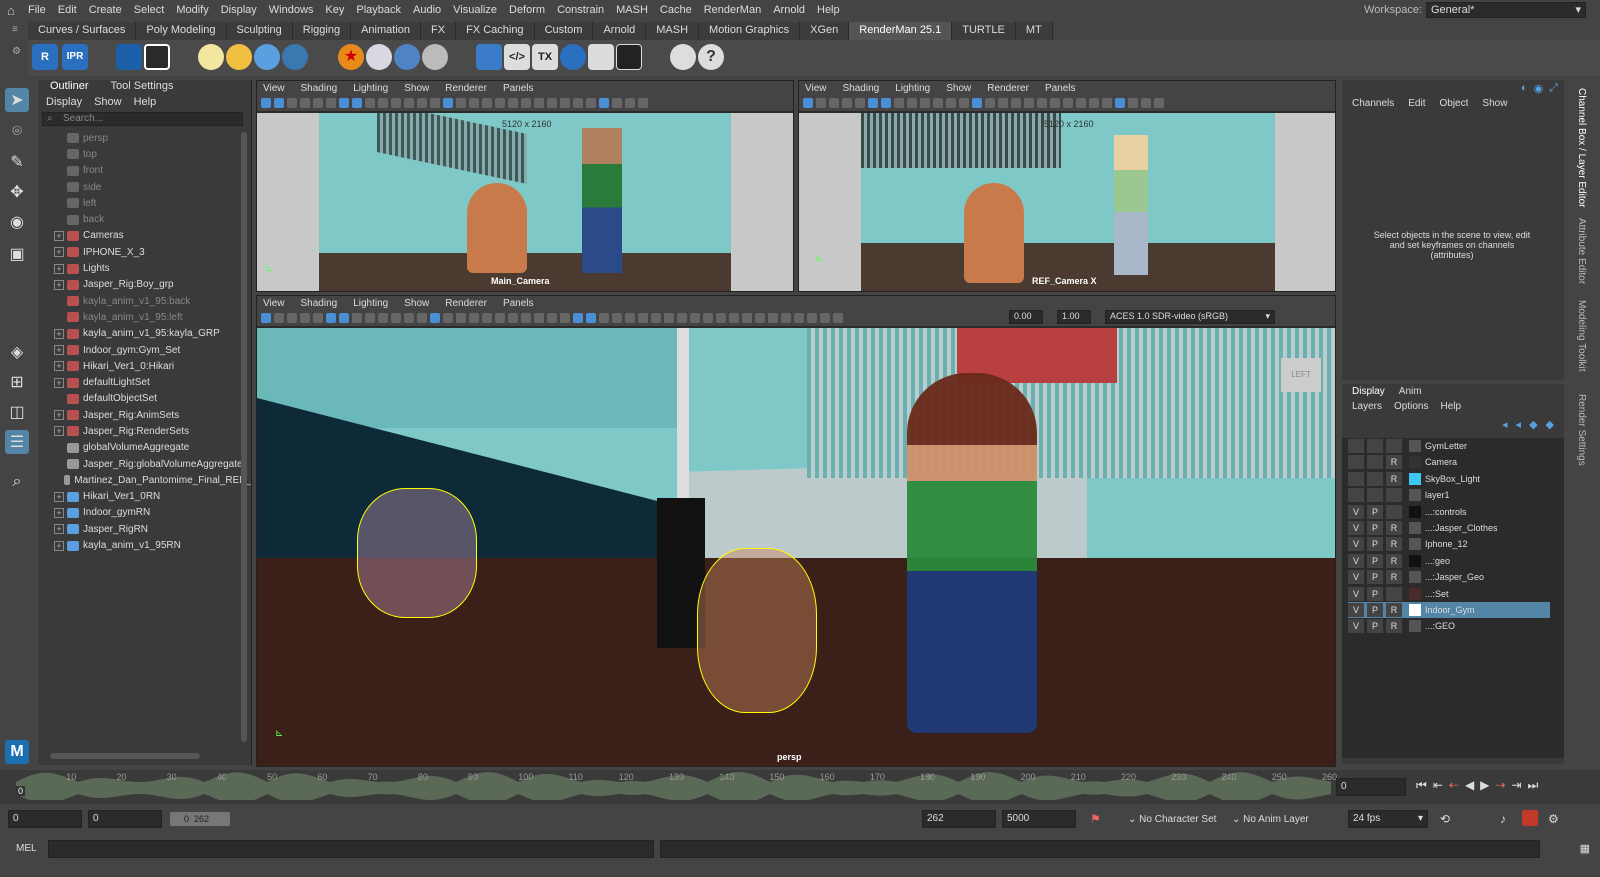 This screenshot has height=877, width=1600. Describe the element at coordinates (152, 448) in the screenshot. I see `outliner-item: globalVolumeAggregate` at that location.